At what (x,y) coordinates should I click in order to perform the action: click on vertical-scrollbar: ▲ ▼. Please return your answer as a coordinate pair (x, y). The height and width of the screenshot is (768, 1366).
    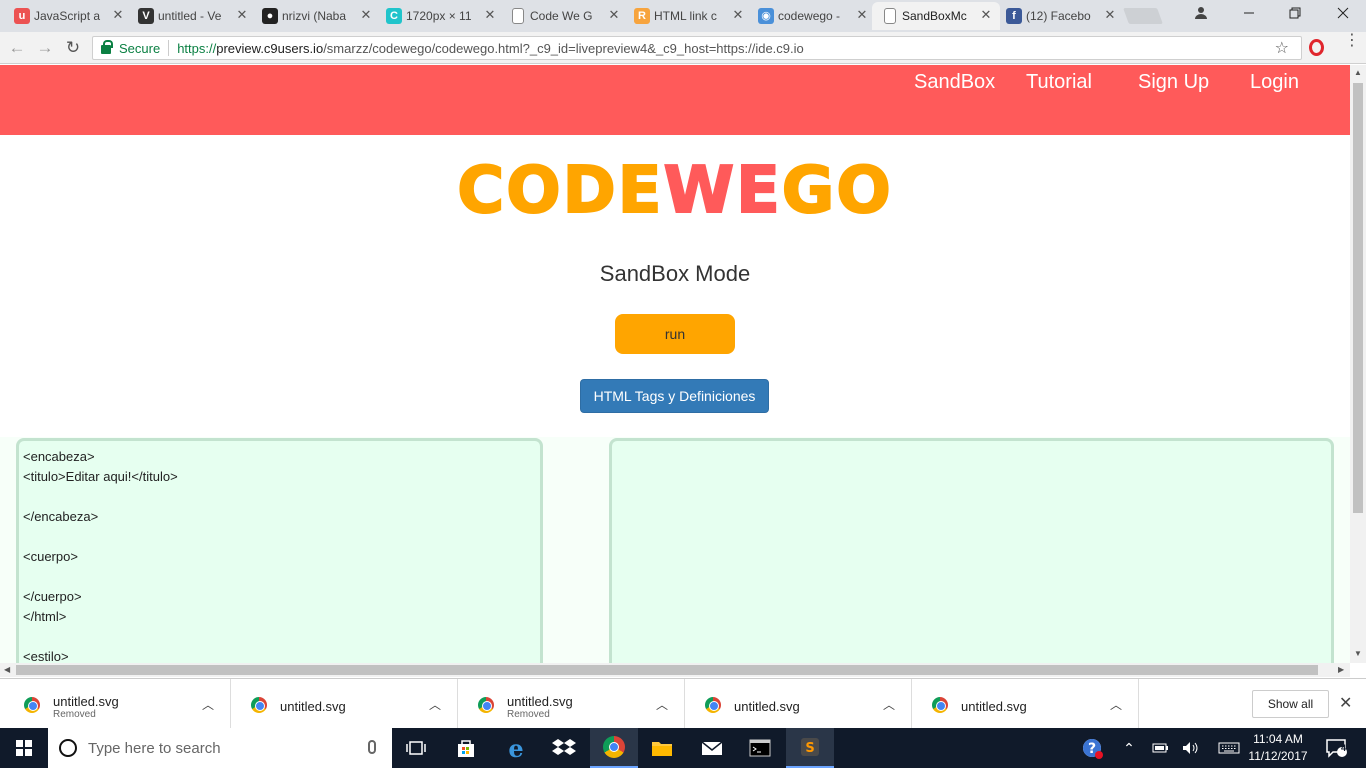
    Looking at the image, I should click on (1358, 364).